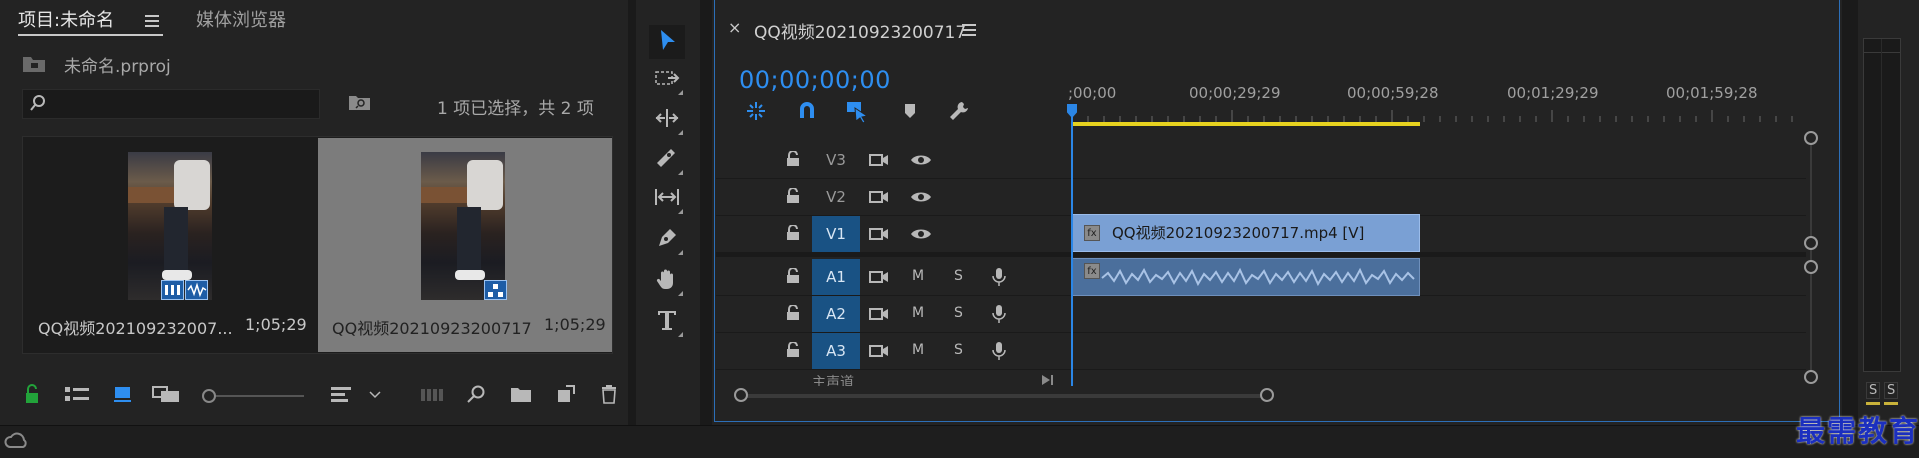 This screenshot has height=458, width=1919. What do you see at coordinates (1245, 233) in the screenshot?
I see `video-clip: fx QQ视频20210923200717.mp4 [V]` at bounding box center [1245, 233].